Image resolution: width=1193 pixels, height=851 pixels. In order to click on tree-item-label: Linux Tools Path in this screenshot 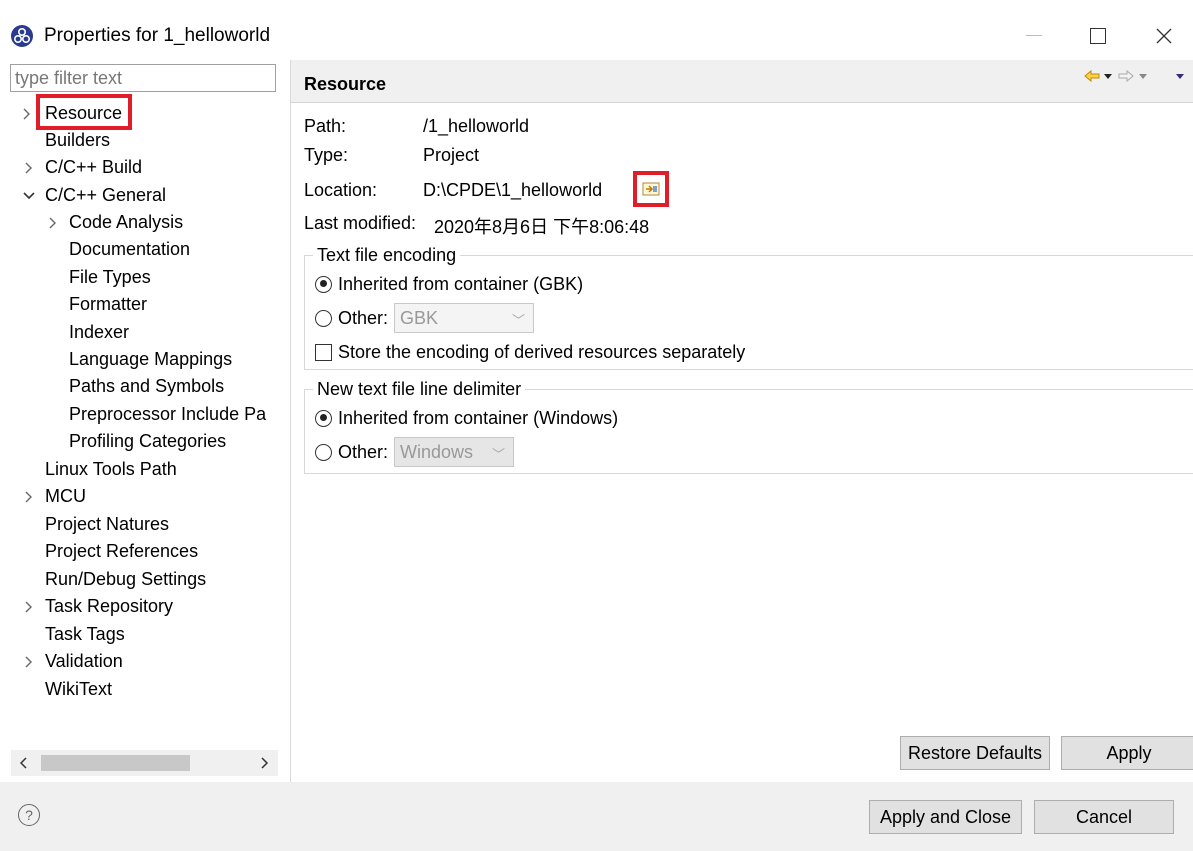, I will do `click(111, 469)`.